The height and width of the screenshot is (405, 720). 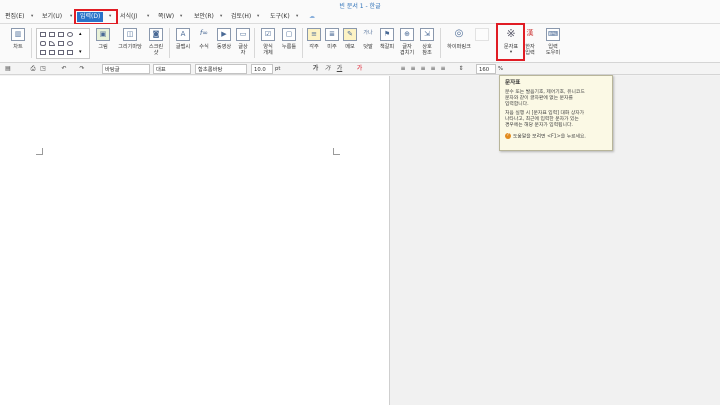 What do you see at coordinates (312, 17) in the screenshot?
I see `cloud-icon: ☁` at bounding box center [312, 17].